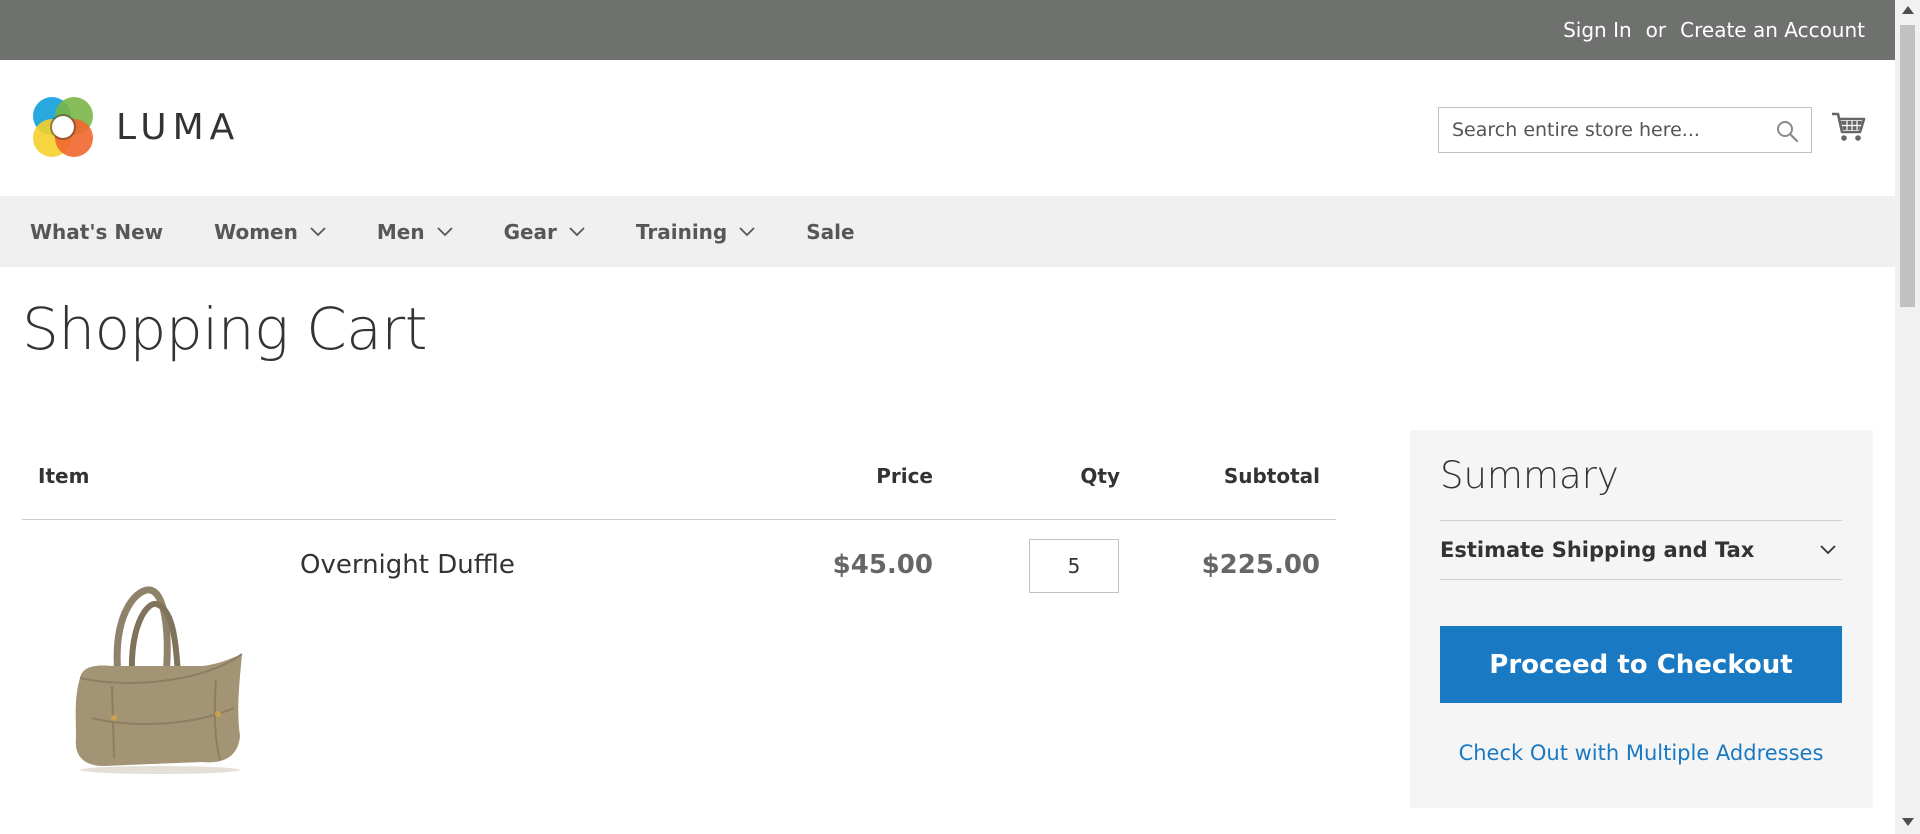  Describe the element at coordinates (1907, 417) in the screenshot. I see `vertical-scrollbar` at that location.